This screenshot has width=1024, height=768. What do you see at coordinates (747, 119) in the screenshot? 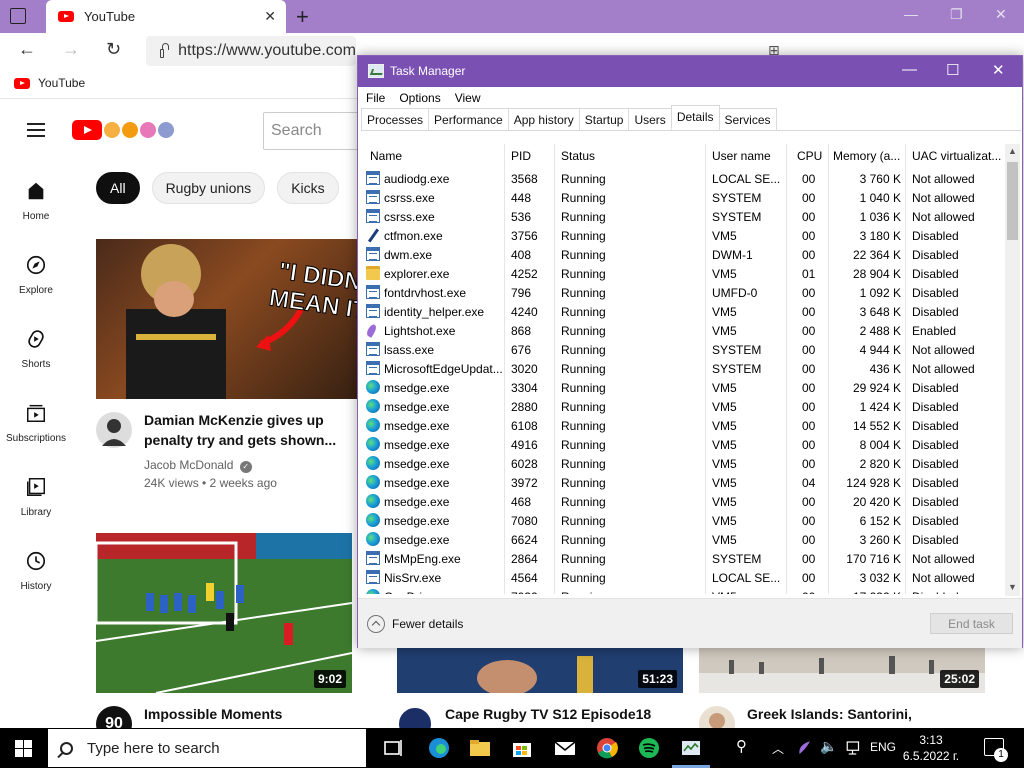
I see `tab-services: Services` at bounding box center [747, 119].